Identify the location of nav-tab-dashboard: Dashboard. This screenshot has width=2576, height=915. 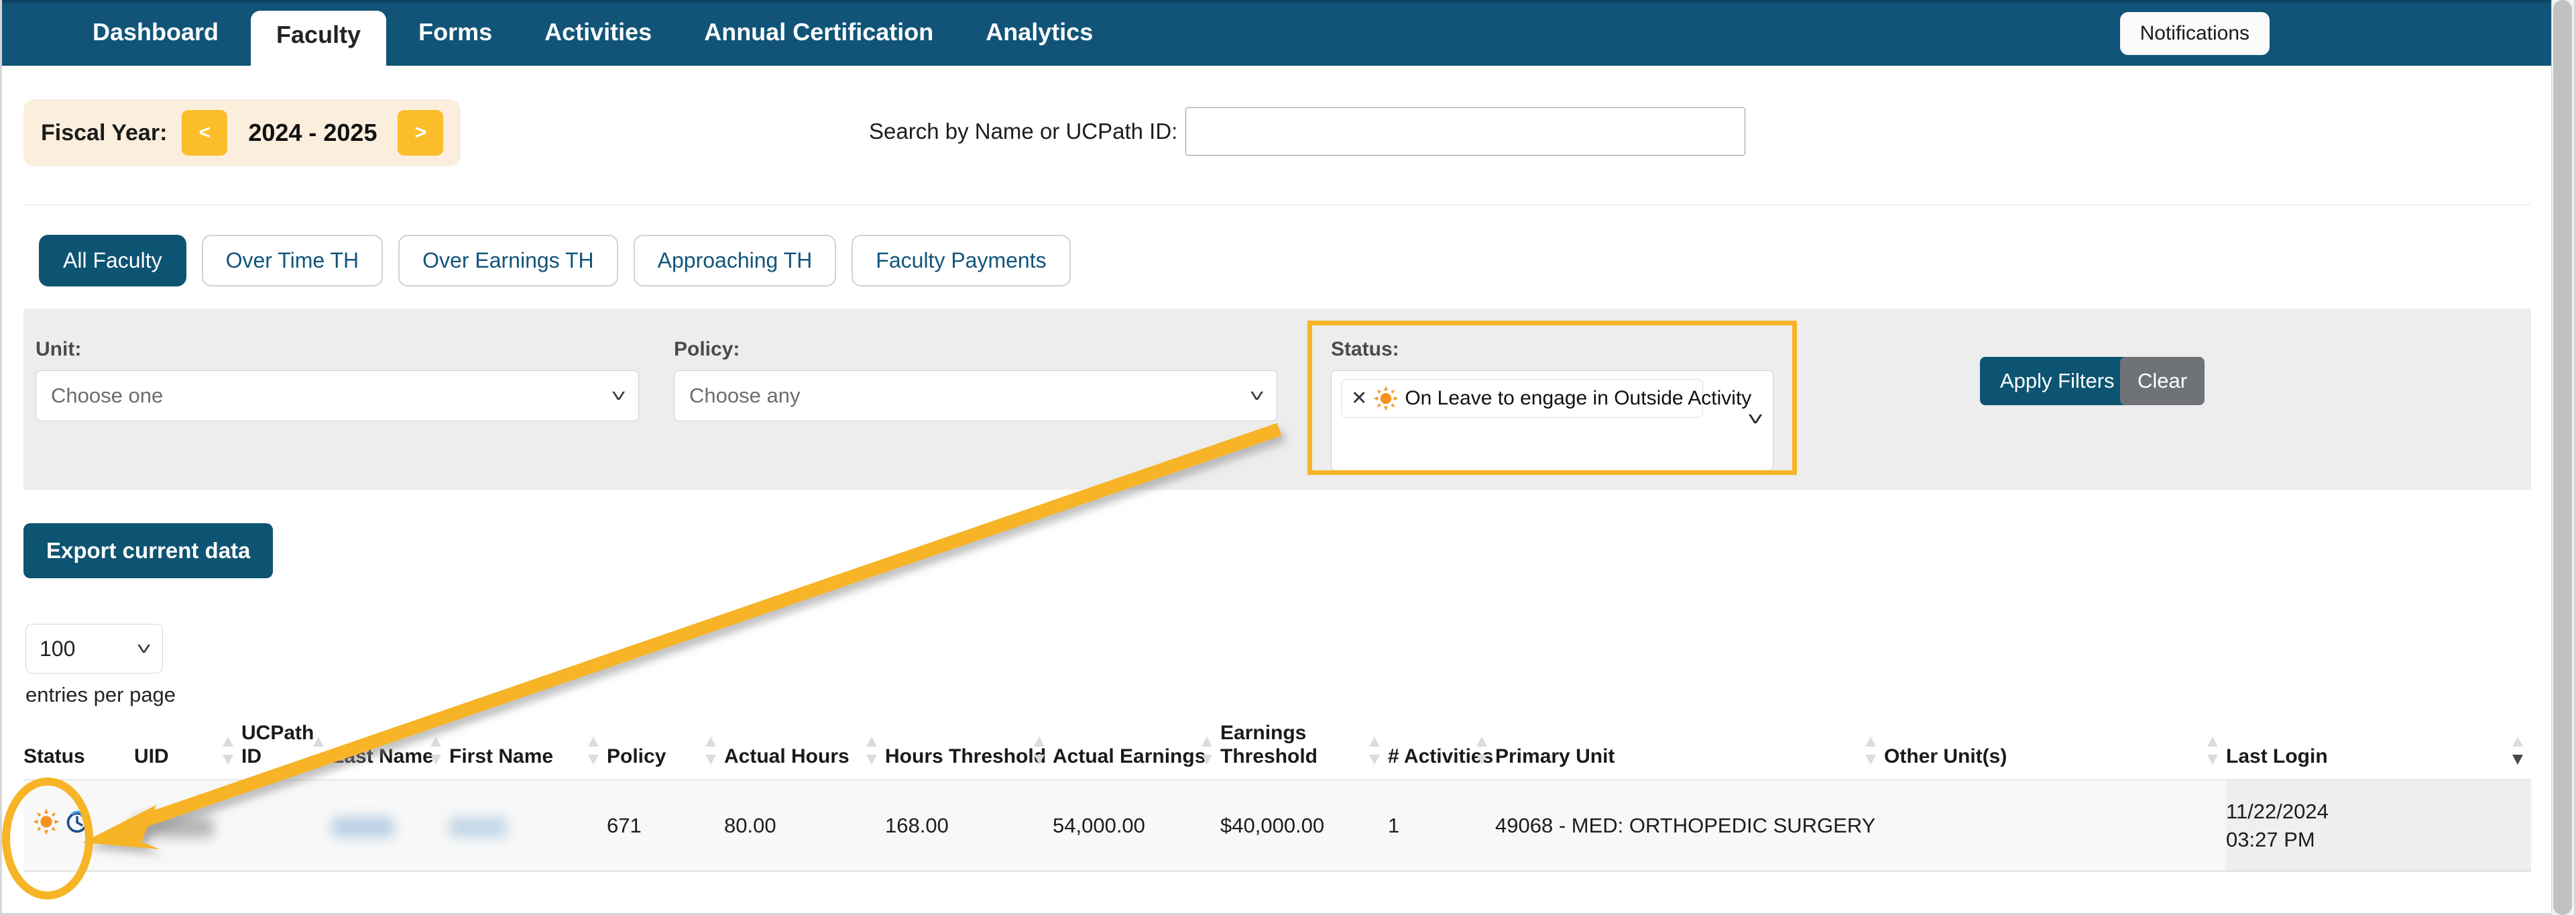
(155, 43).